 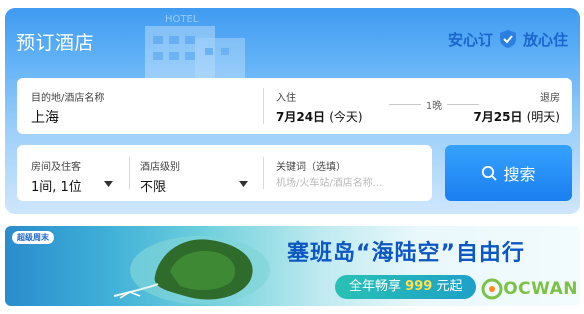 What do you see at coordinates (311, 167) in the screenshot?
I see `keyword-label: 关键词（选填）` at bounding box center [311, 167].